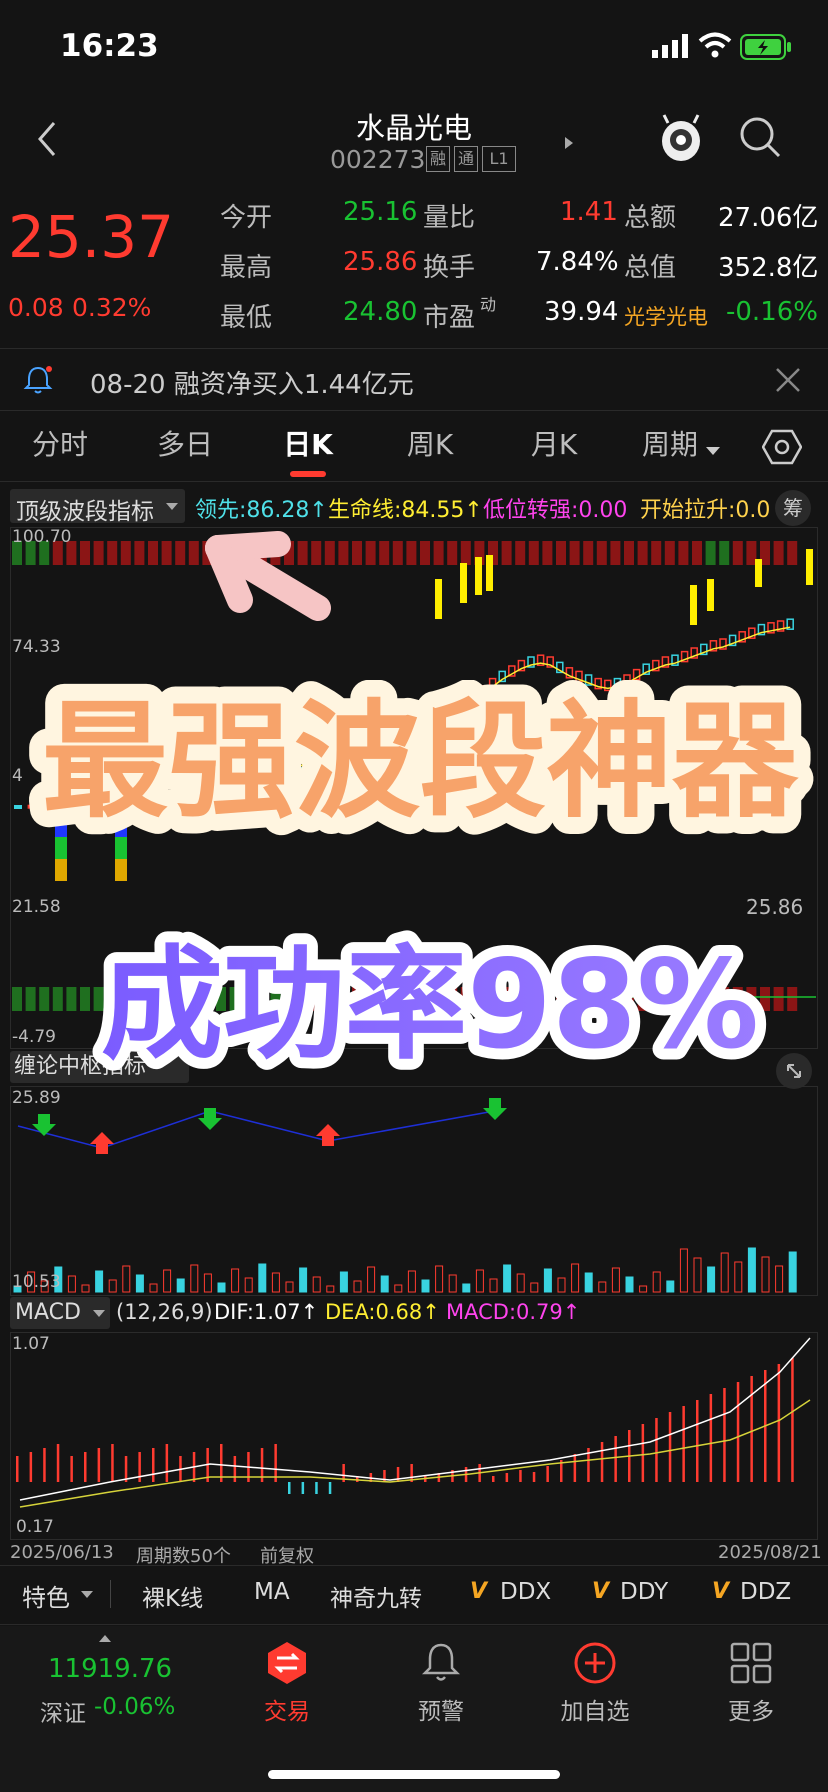 Image resolution: width=828 pixels, height=1792 pixels. I want to click on tab-period: 周期, so click(670, 447).